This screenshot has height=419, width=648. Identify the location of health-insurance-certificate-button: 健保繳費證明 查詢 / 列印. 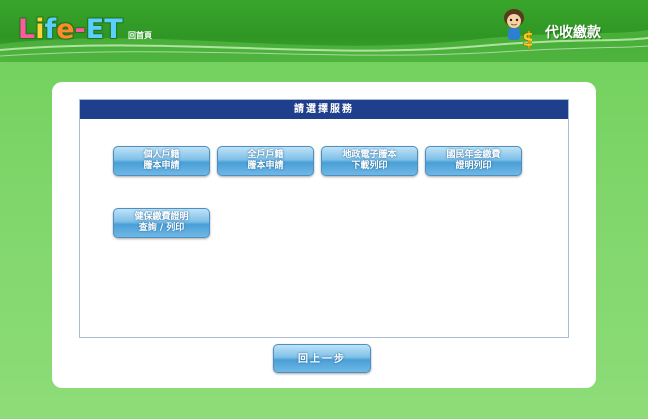
(161, 223).